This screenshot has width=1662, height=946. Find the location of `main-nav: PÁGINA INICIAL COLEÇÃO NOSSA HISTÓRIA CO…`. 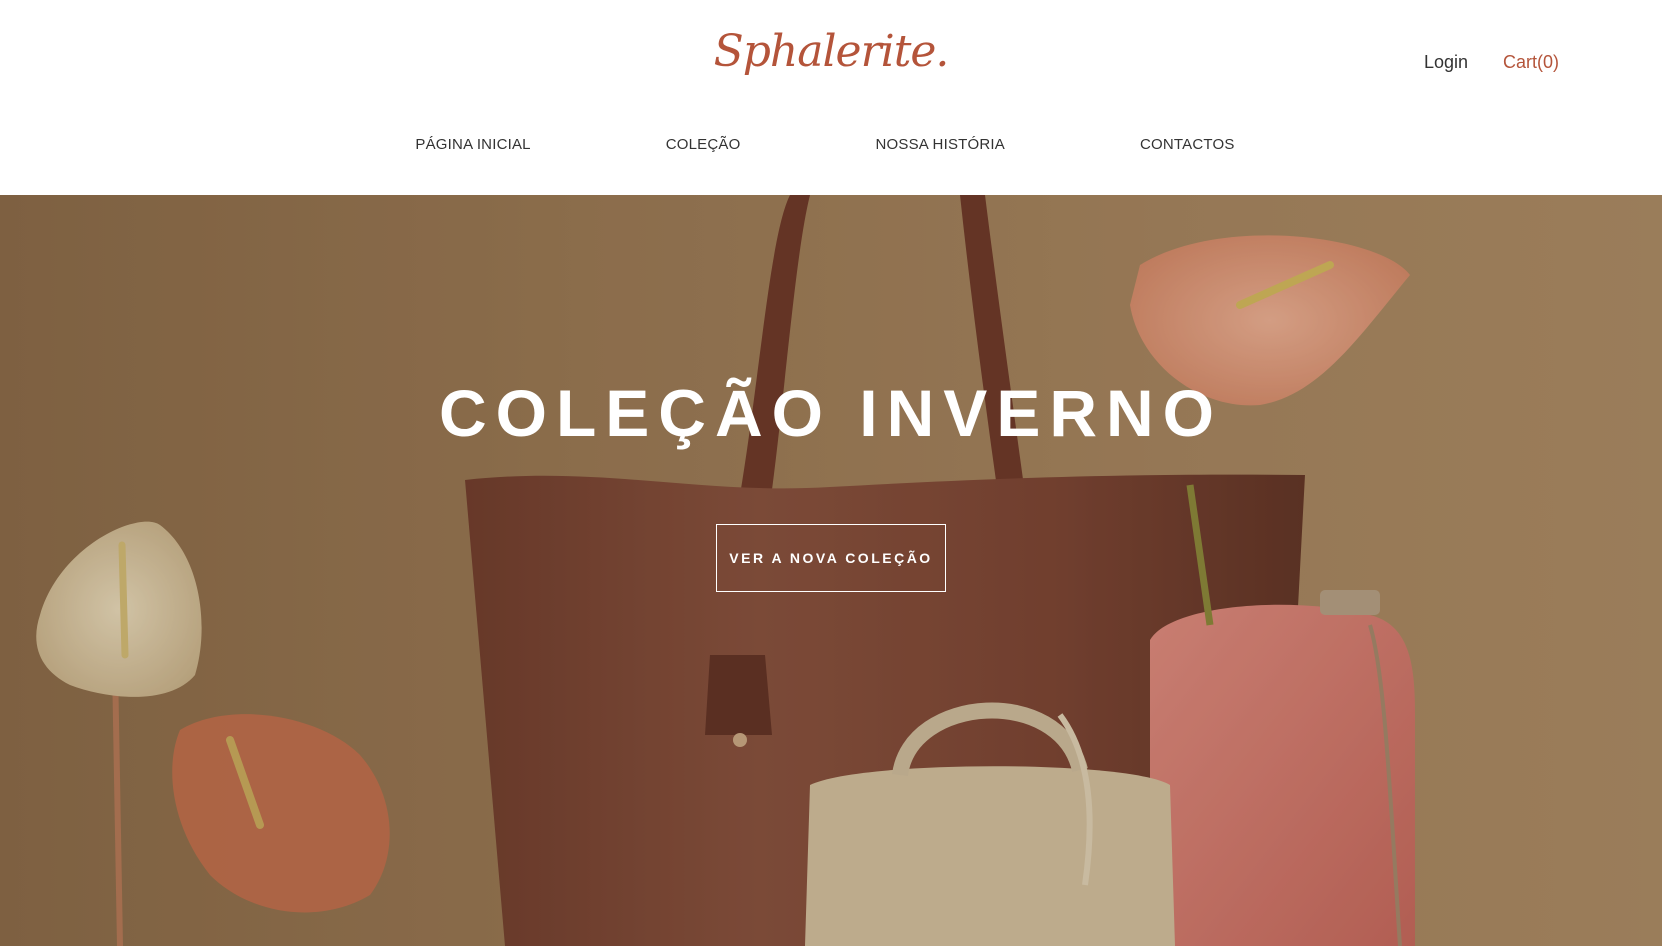

main-nav: PÁGINA INICIAL COLEÇÃO NOSSA HISTÓRIA CO… is located at coordinates (831, 144).